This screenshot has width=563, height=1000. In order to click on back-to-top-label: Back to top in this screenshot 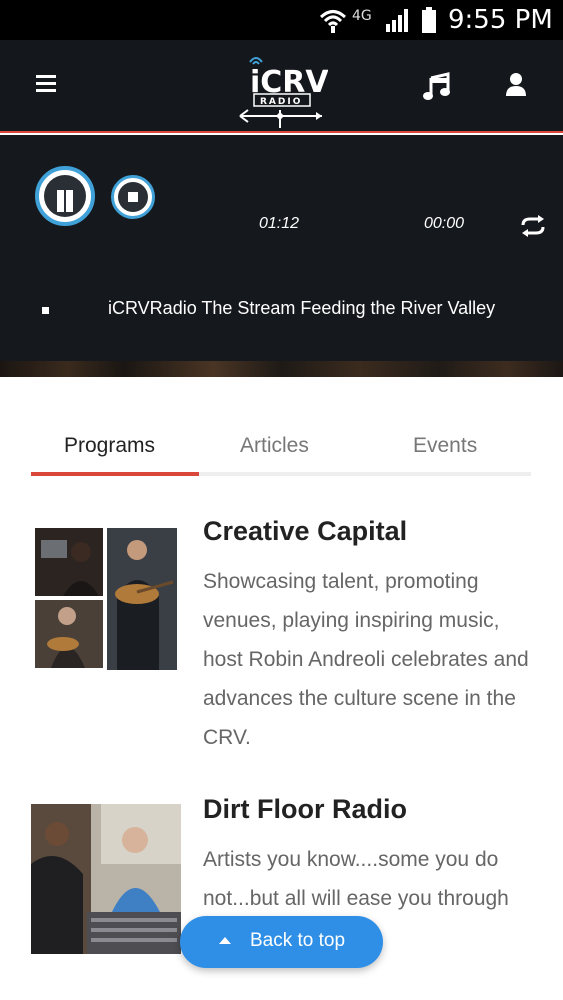, I will do `click(298, 940)`.